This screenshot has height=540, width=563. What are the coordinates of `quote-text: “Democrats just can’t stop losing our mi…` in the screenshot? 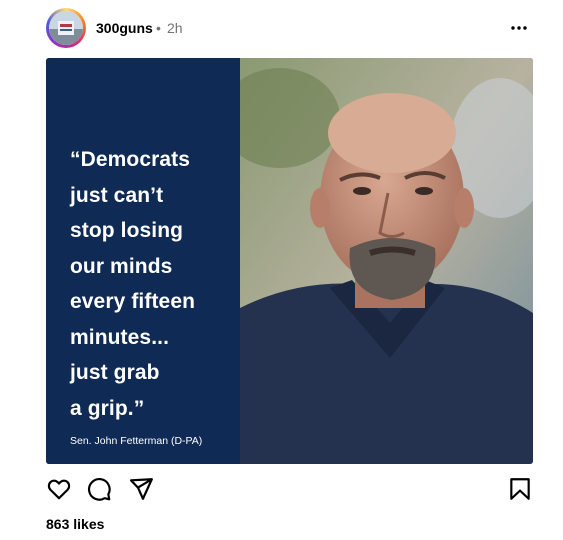 It's located at (133, 284).